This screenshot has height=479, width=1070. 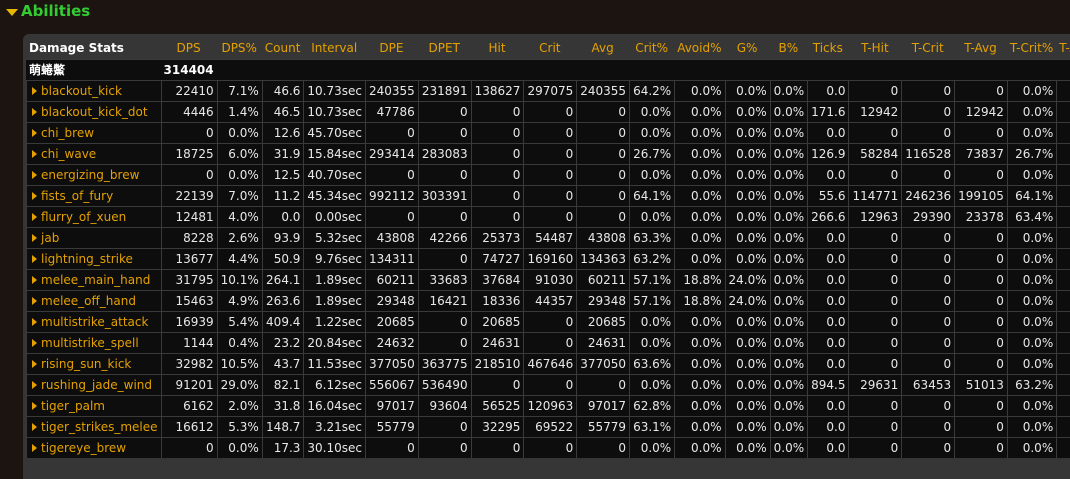 I want to click on ability-name: chi_brew, so click(x=67, y=133).